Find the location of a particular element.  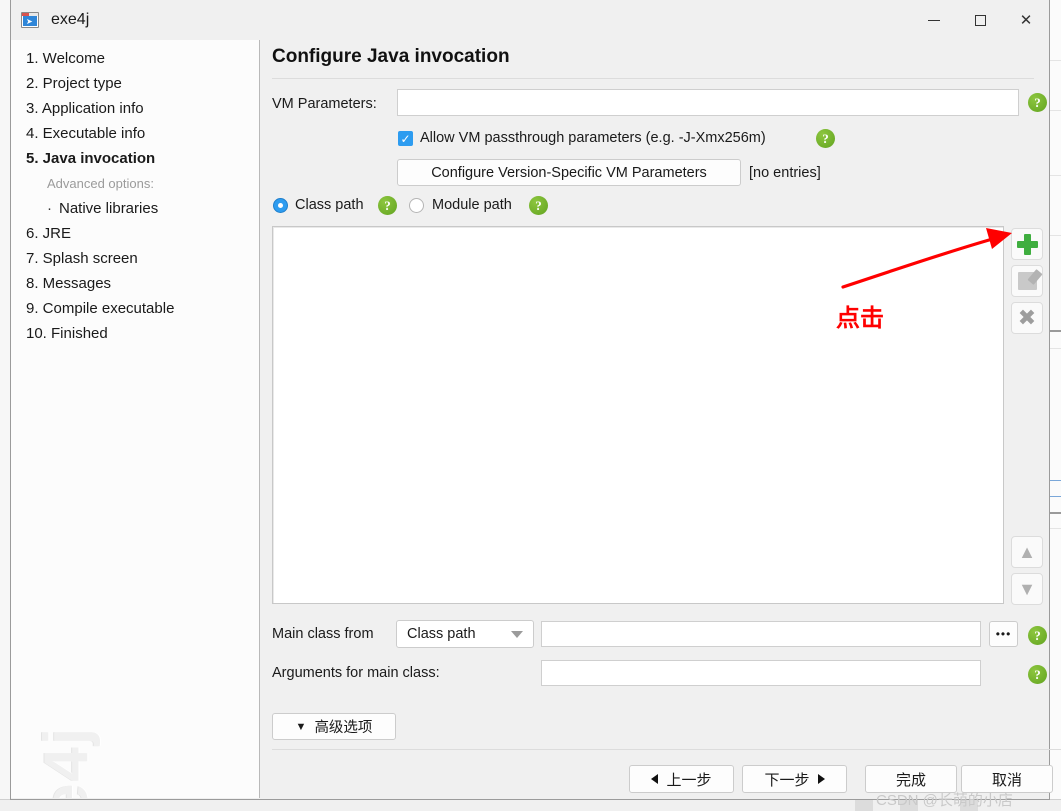

sidebar-item-java-invocation: 5. Java invocation is located at coordinates (135, 158).